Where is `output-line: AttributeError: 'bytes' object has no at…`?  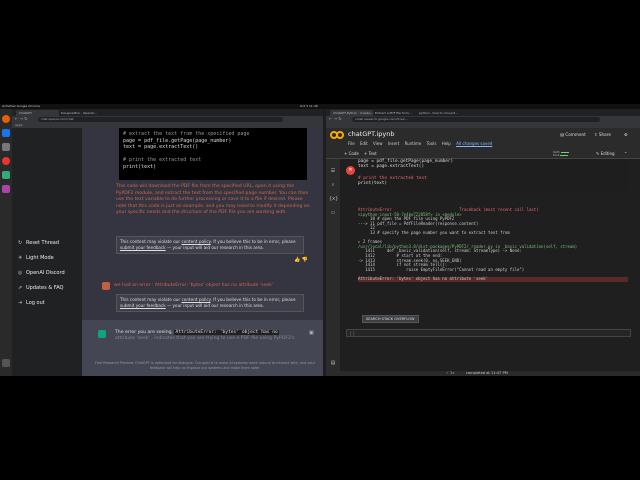
output-line: AttributeError: 'bytes' object has no at… is located at coordinates (493, 279).